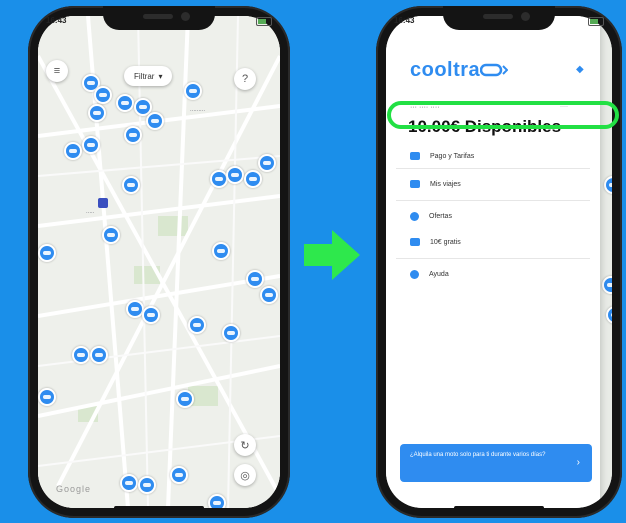 This screenshot has width=626, height=523. What do you see at coordinates (414, 216) in the screenshot?
I see `offers-icon` at bounding box center [414, 216].